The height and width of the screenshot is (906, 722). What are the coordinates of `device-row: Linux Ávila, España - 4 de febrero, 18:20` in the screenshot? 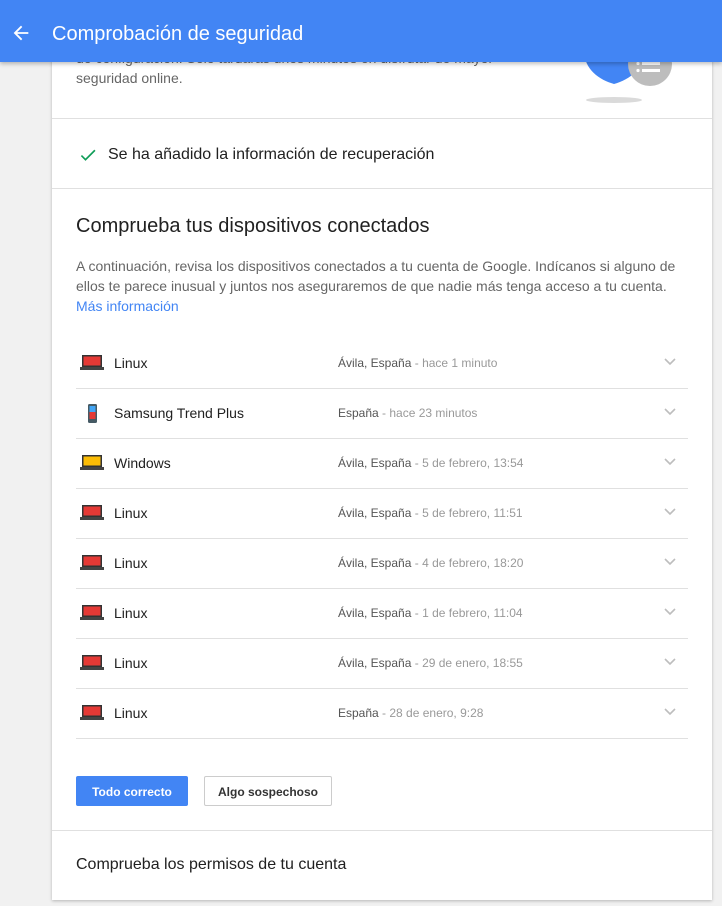 It's located at (382, 564).